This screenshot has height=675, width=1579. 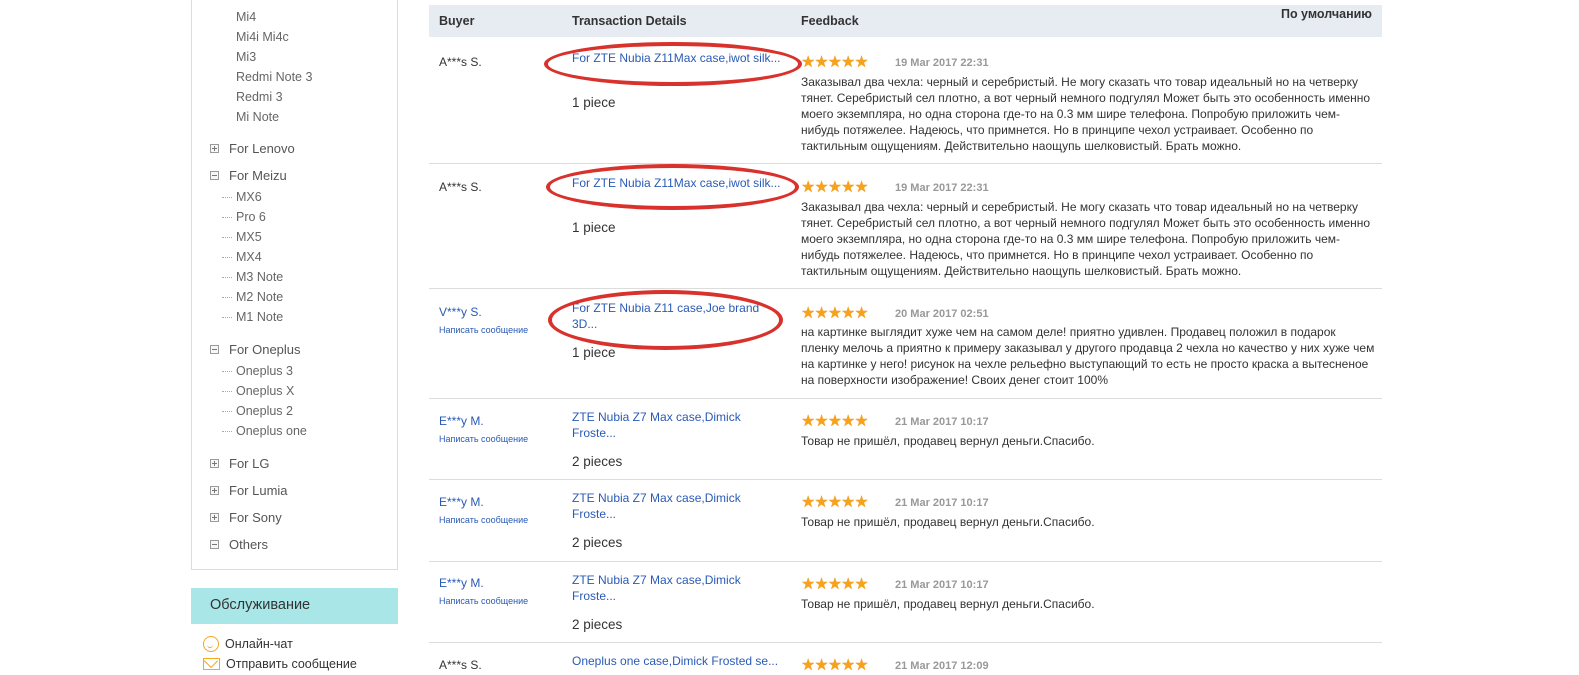 I want to click on send-message-link: Отправить сообщение, so click(x=280, y=664).